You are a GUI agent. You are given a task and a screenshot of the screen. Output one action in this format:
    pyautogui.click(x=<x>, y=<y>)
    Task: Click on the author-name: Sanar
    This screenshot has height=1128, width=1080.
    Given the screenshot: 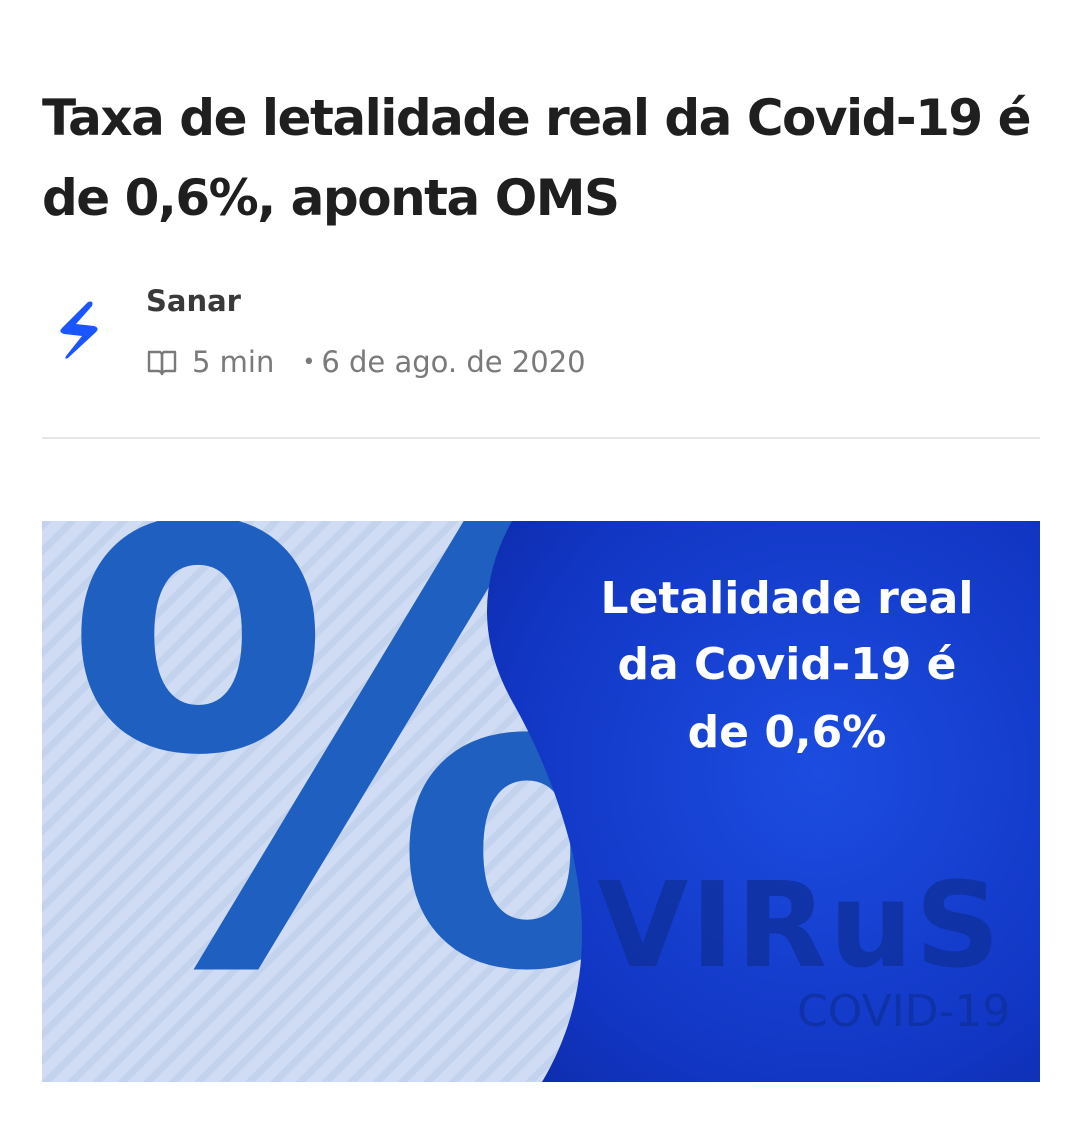 What is the action you would take?
    pyautogui.click(x=193, y=301)
    